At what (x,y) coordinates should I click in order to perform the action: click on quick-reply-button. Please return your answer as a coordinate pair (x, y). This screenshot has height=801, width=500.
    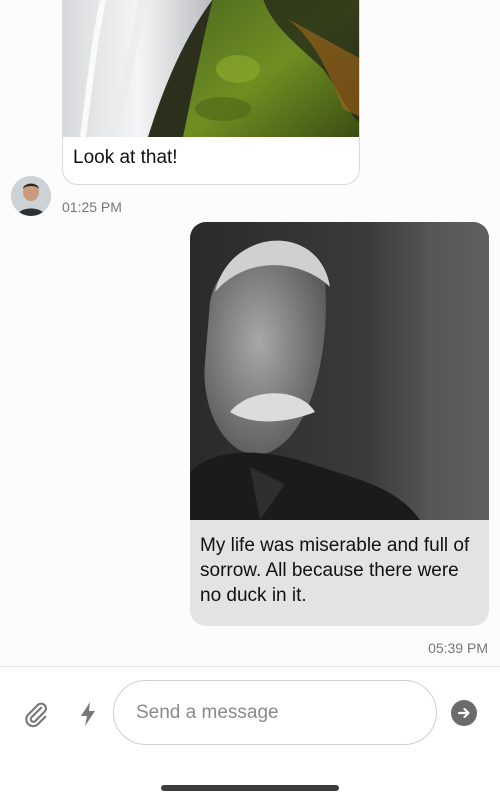
    Looking at the image, I should click on (88, 714).